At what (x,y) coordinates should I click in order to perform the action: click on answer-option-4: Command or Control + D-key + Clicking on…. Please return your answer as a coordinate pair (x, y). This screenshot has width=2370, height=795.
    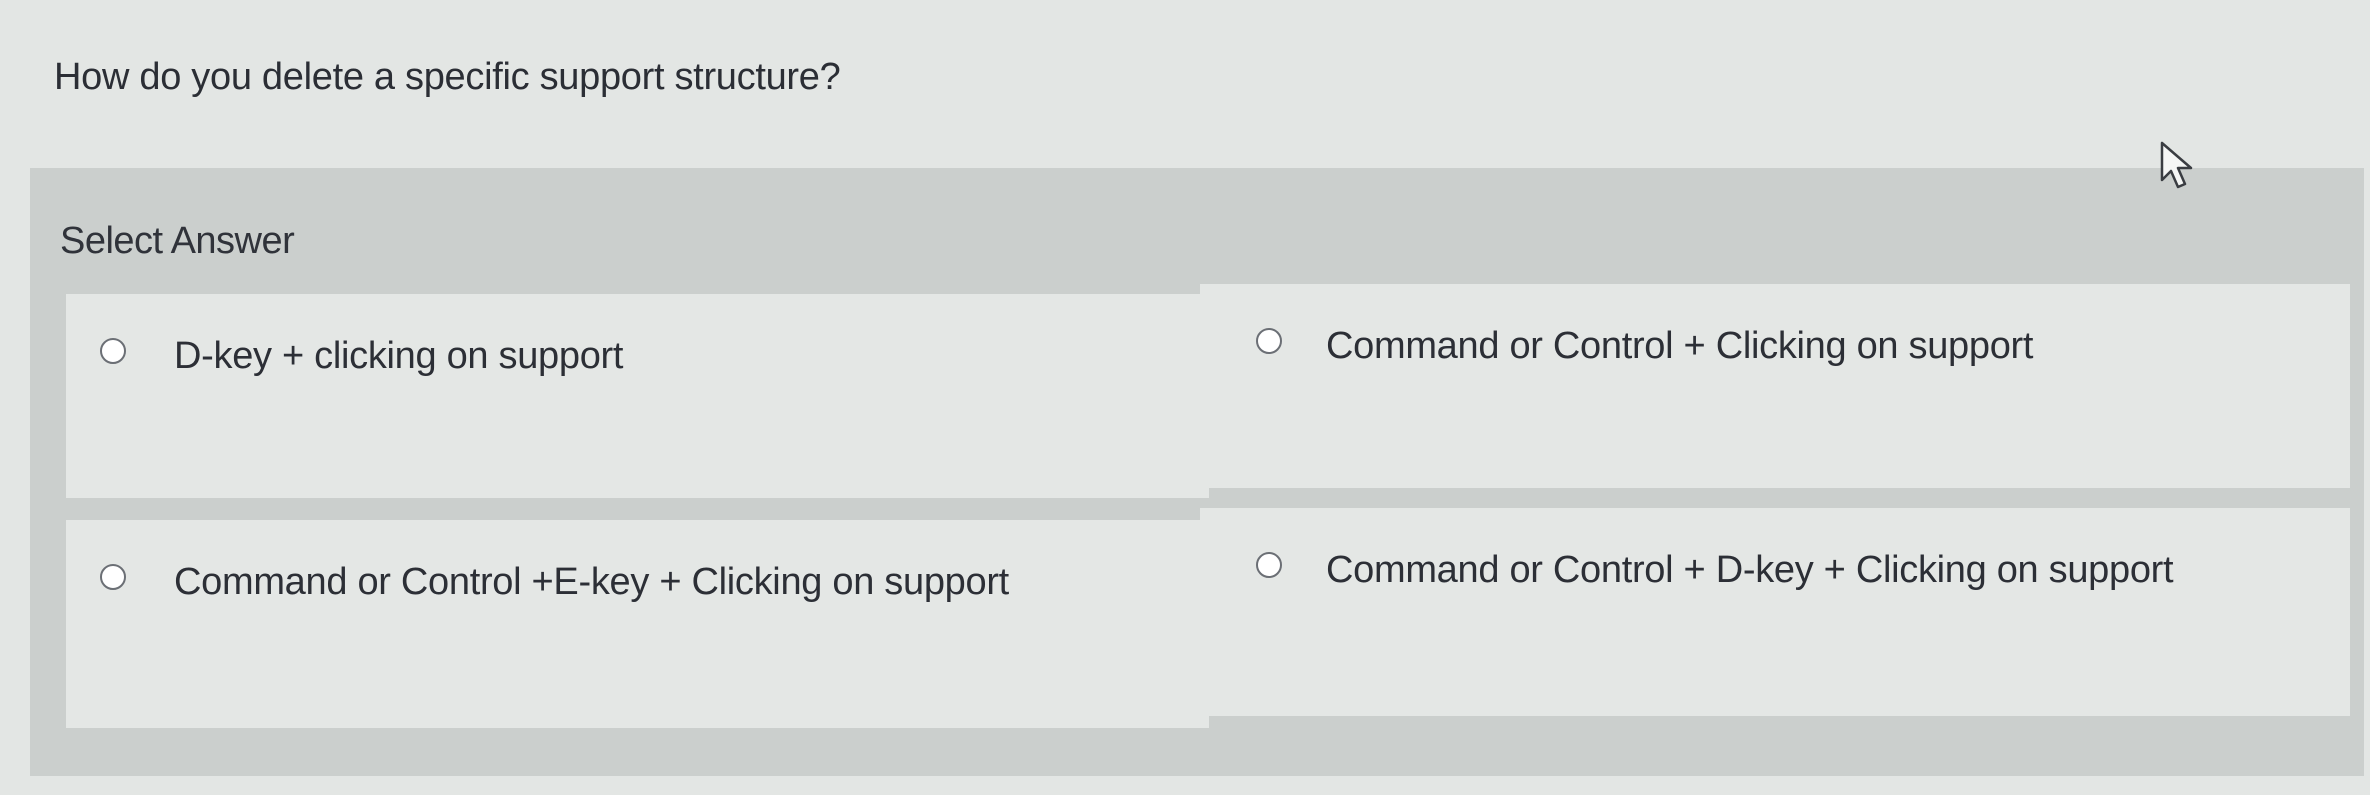
    Looking at the image, I should click on (1775, 612).